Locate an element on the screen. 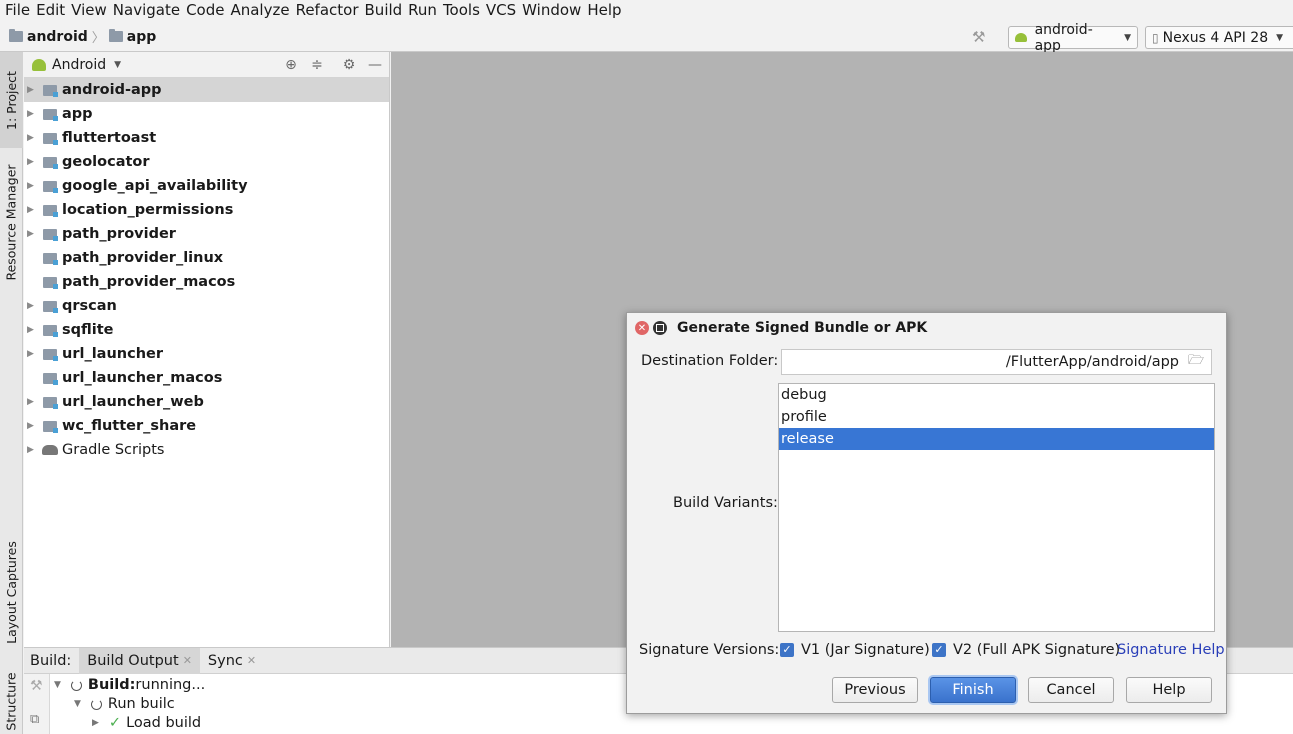 The height and width of the screenshot is (734, 1293). tree-item: path_provider_linux is located at coordinates (206, 258).